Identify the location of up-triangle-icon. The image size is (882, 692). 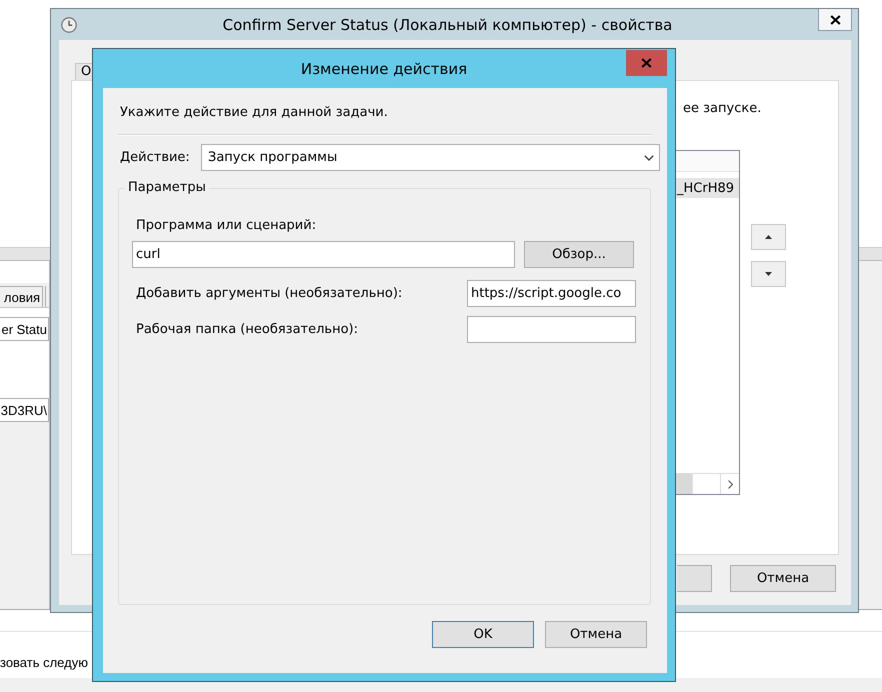
(768, 237).